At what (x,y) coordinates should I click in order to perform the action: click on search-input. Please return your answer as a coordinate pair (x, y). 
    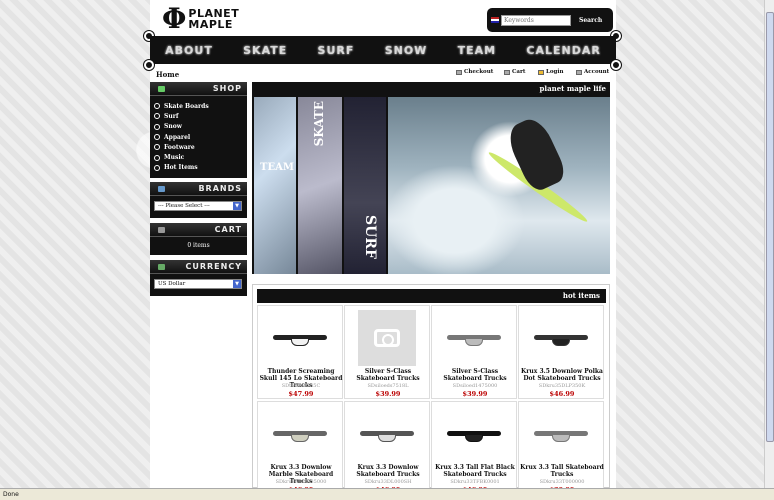
    Looking at the image, I should click on (536, 20).